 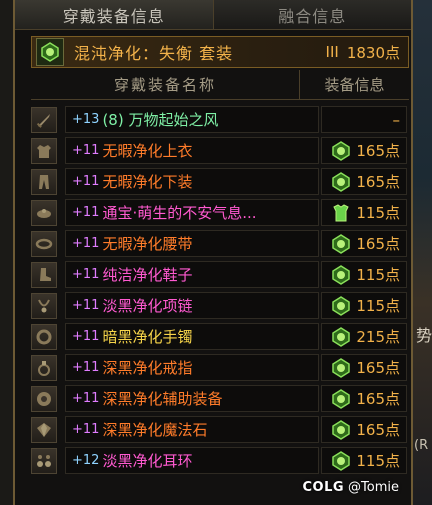 What do you see at coordinates (192, 119) in the screenshot?
I see `equipment-name-cell: +13 (8) 万物起始之风` at bounding box center [192, 119].